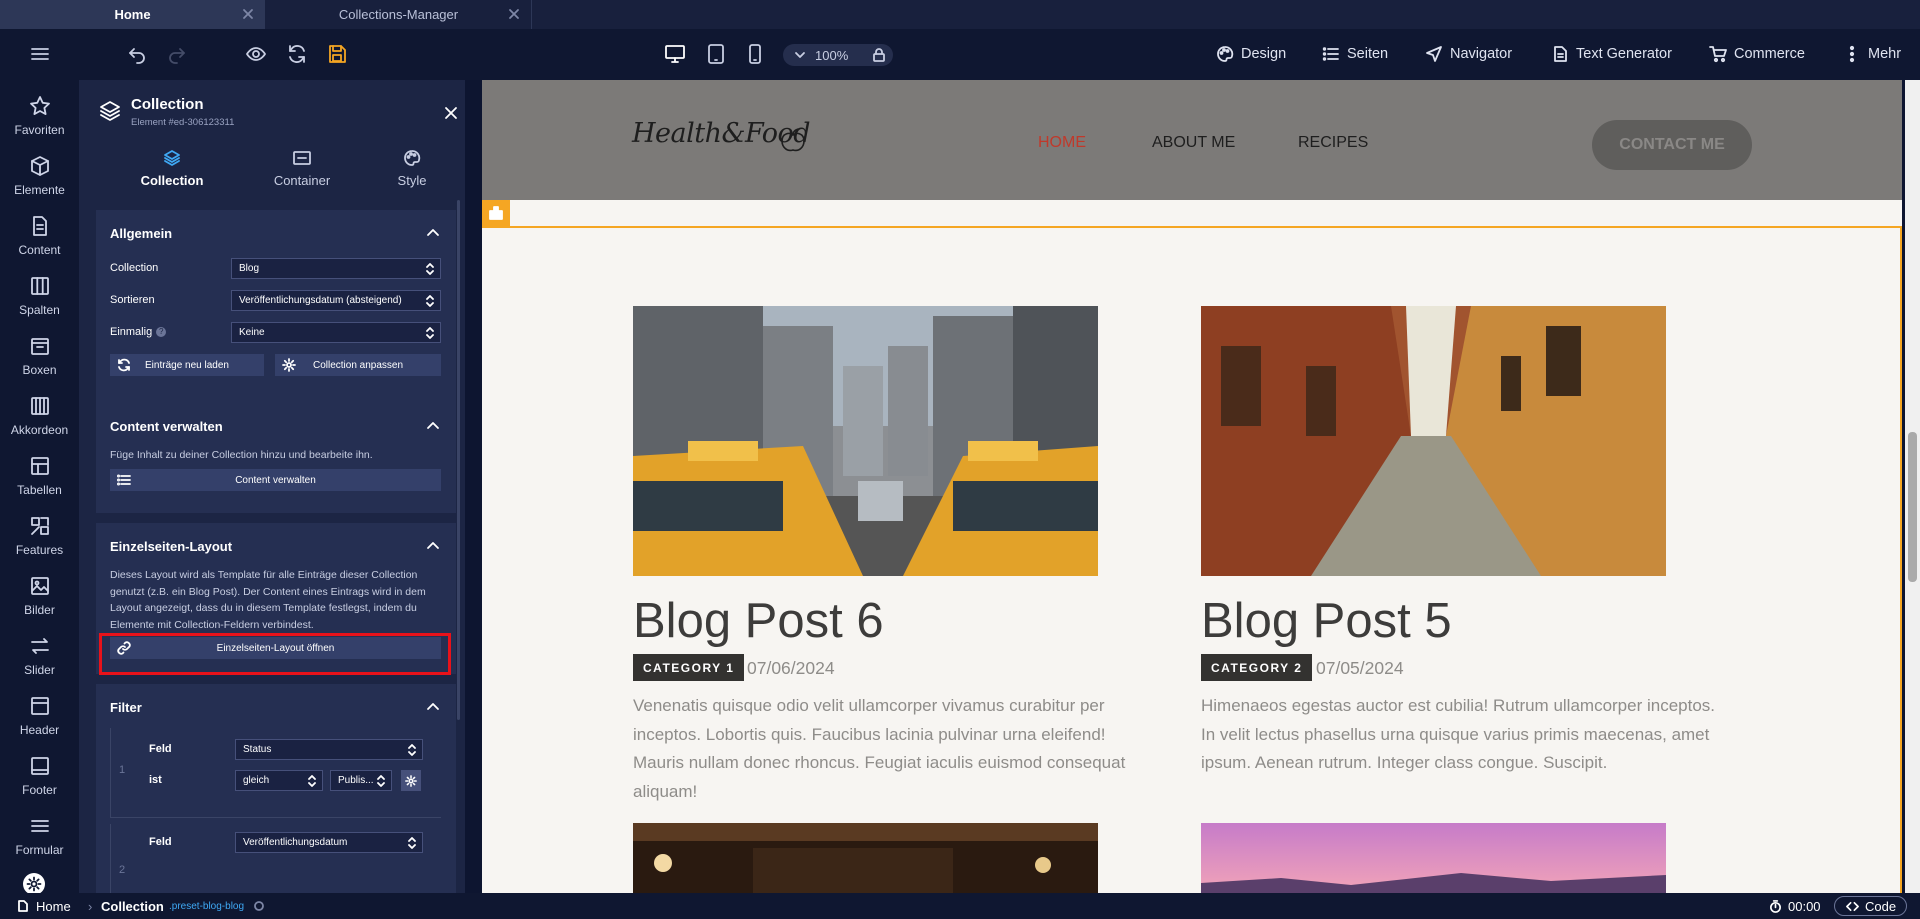  What do you see at coordinates (256, 54) in the screenshot?
I see `preview-eye-icon` at bounding box center [256, 54].